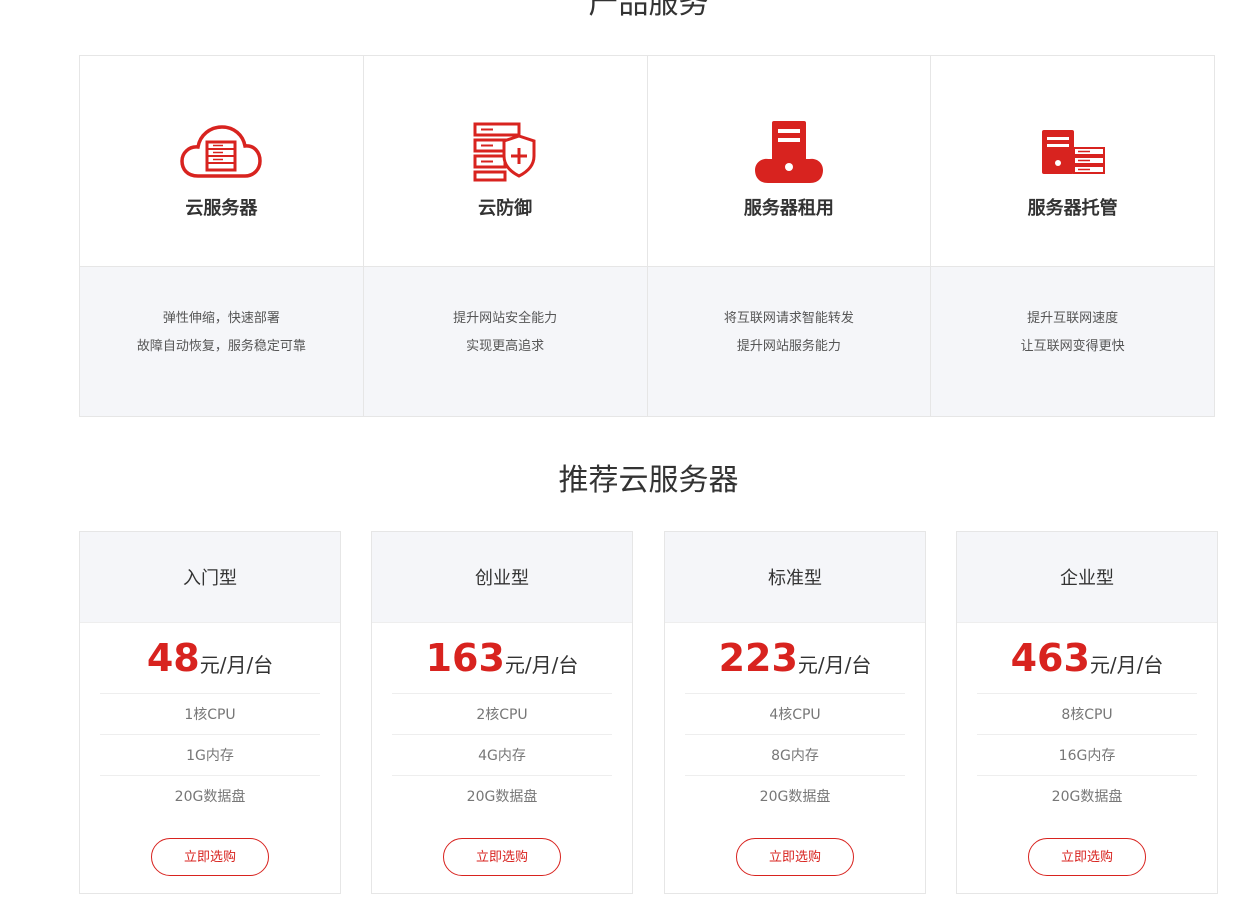 This screenshot has width=1255, height=900. What do you see at coordinates (465, 658) in the screenshot?
I see `price-value: 163` at bounding box center [465, 658].